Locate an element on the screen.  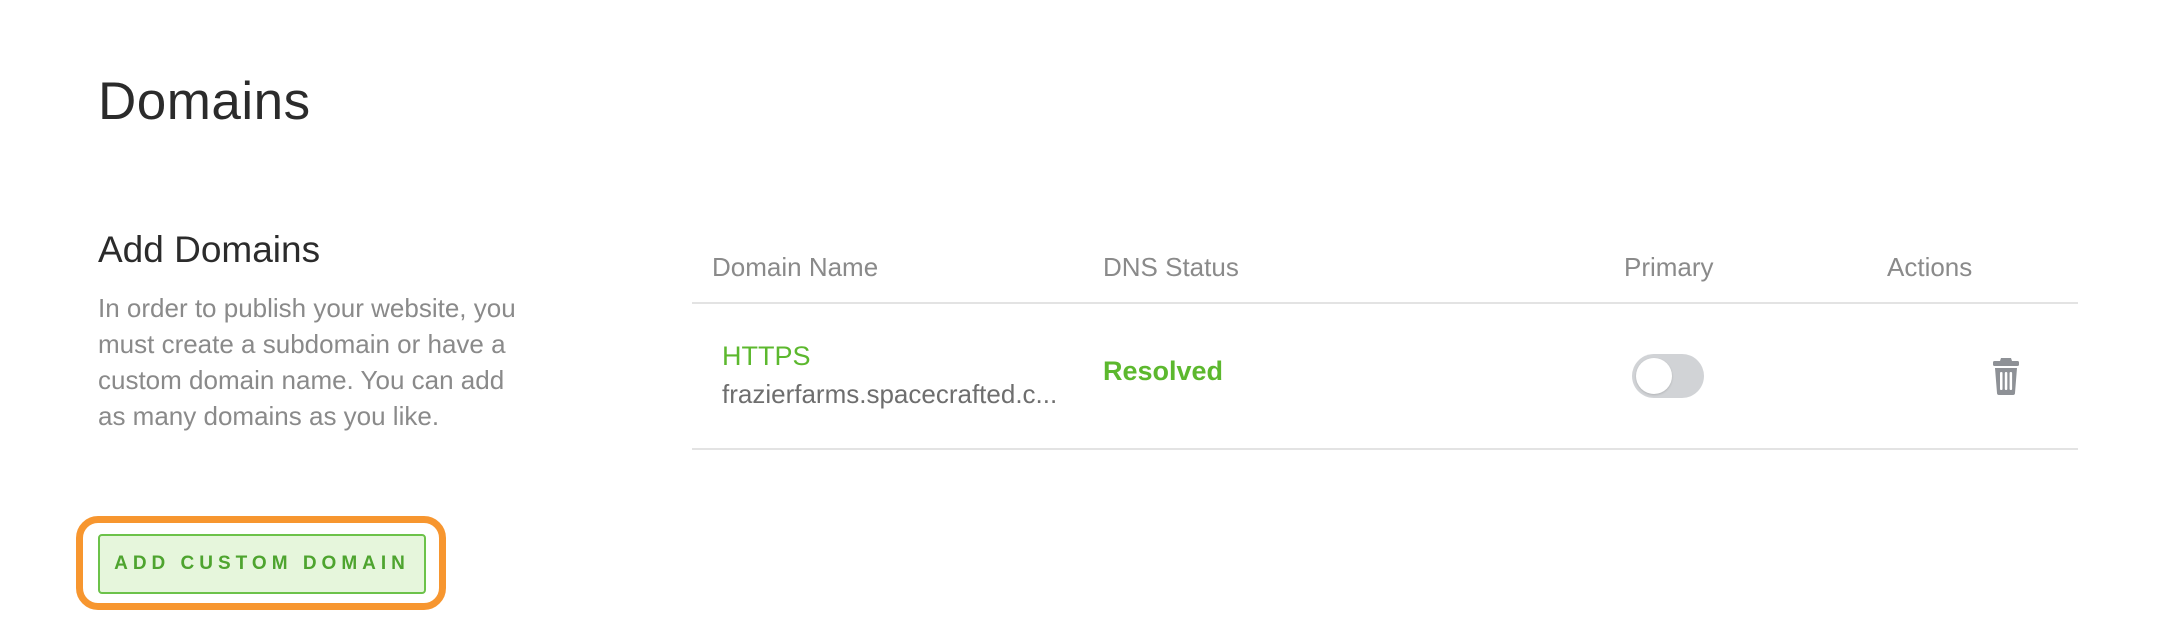
add-domains-title: Add Domains is located at coordinates (209, 249).